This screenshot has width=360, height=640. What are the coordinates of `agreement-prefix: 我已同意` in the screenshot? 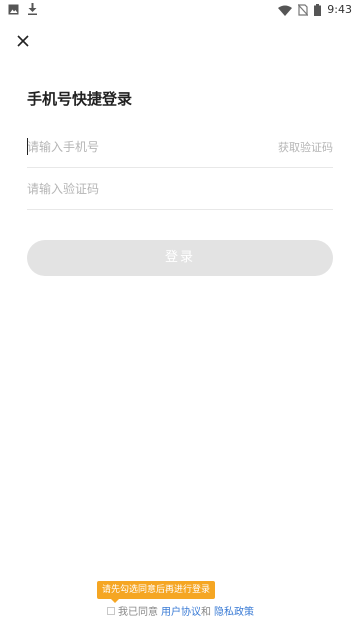 It's located at (138, 612).